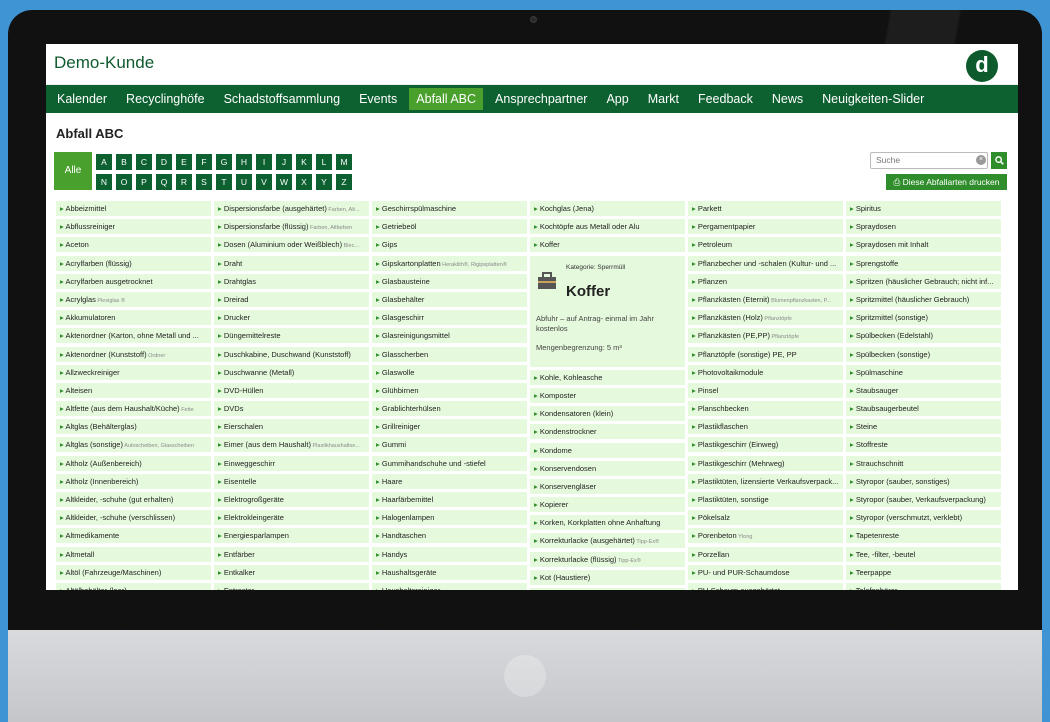  I want to click on list-item: Kohle, Kohleasche, so click(607, 377).